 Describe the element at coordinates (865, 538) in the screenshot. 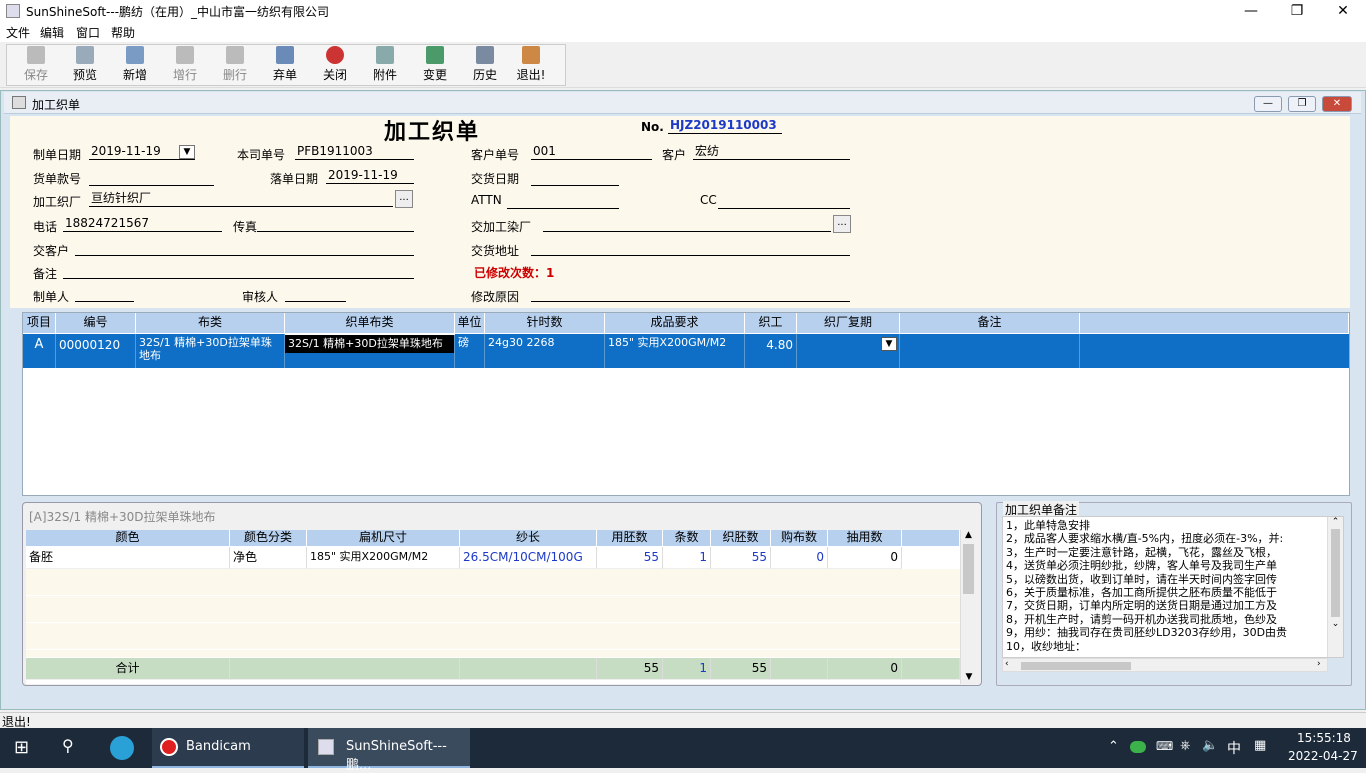

I see `col-header-drawn: 抽用数` at that location.